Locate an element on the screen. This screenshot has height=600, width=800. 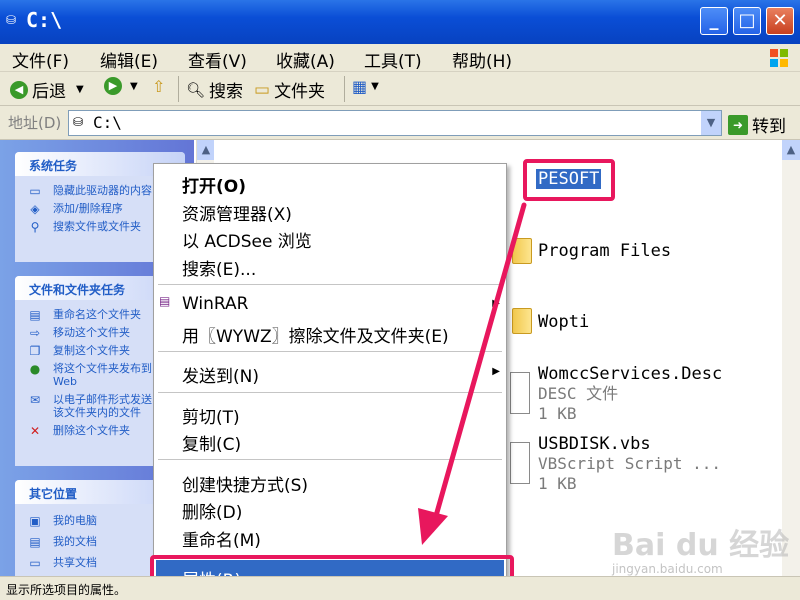
forward-arrow-icon: ▶ is located at coordinates (113, 86).